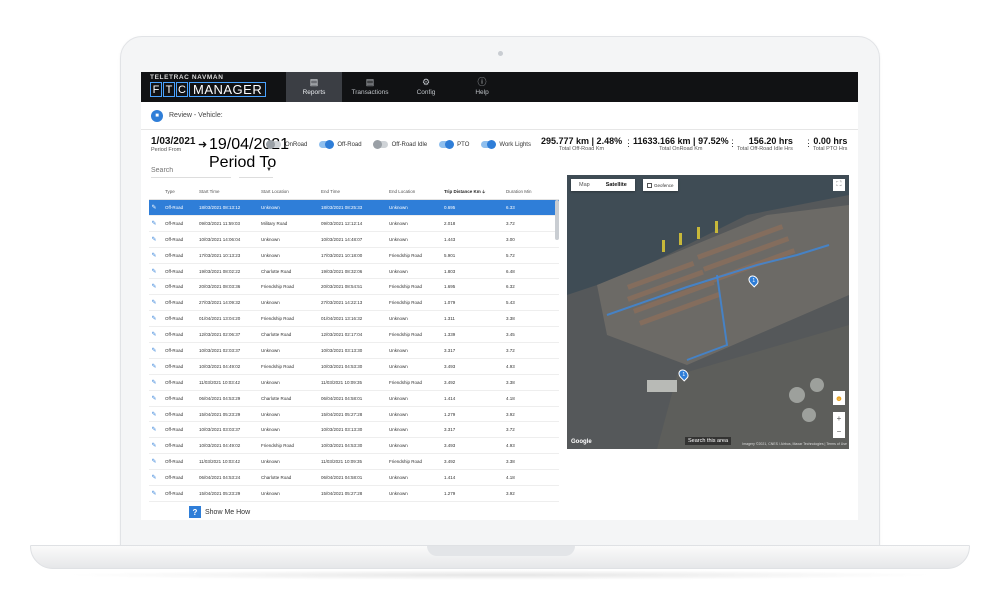  What do you see at coordinates (839, 418) in the screenshot?
I see `zoom-in-button: +` at bounding box center [839, 418].